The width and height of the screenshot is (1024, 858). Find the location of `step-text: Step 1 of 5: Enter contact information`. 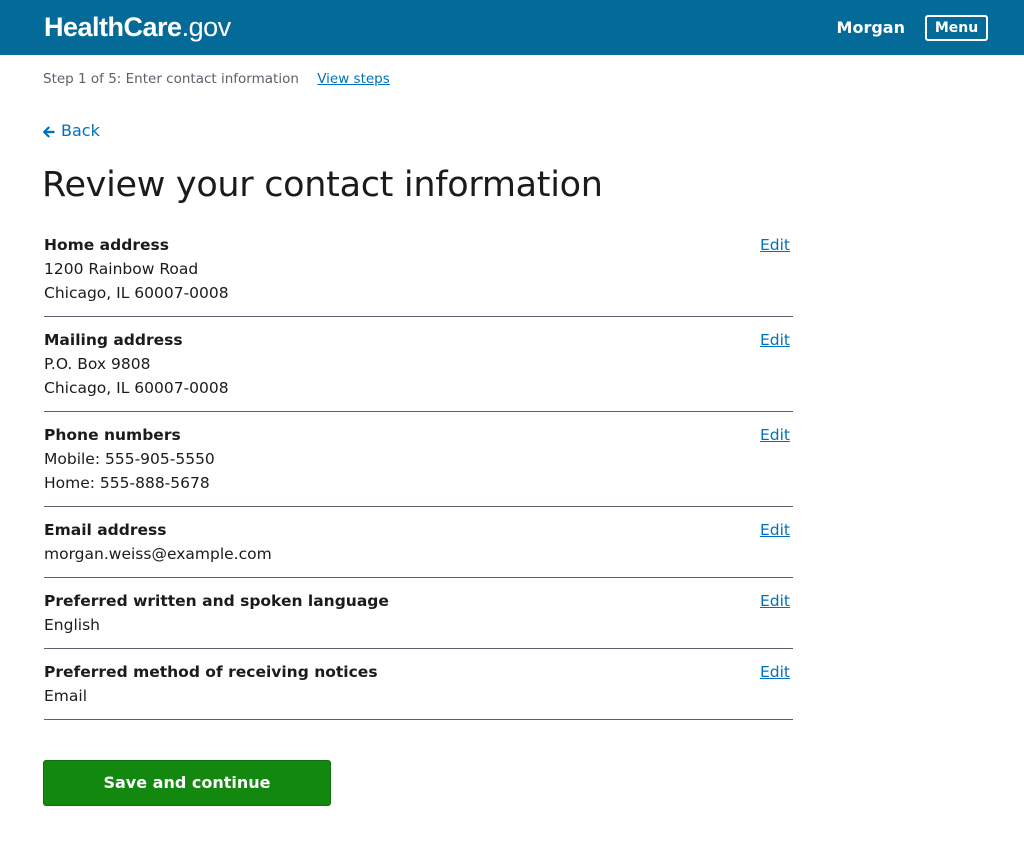

step-text: Step 1 of 5: Enter contact information is located at coordinates (171, 79).